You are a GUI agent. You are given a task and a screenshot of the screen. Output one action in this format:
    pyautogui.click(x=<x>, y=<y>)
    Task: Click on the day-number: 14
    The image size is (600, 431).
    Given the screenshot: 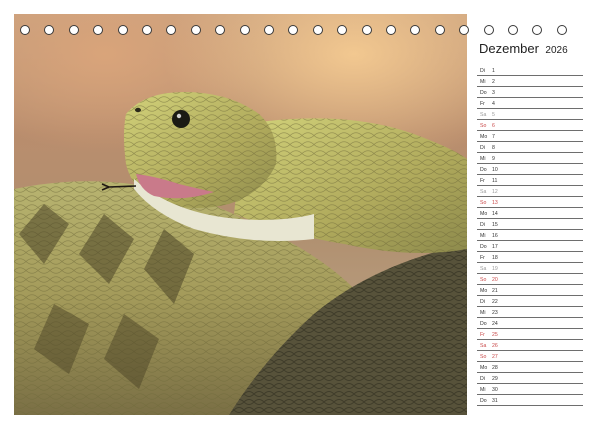 What is the action you would take?
    pyautogui.click(x=495, y=214)
    